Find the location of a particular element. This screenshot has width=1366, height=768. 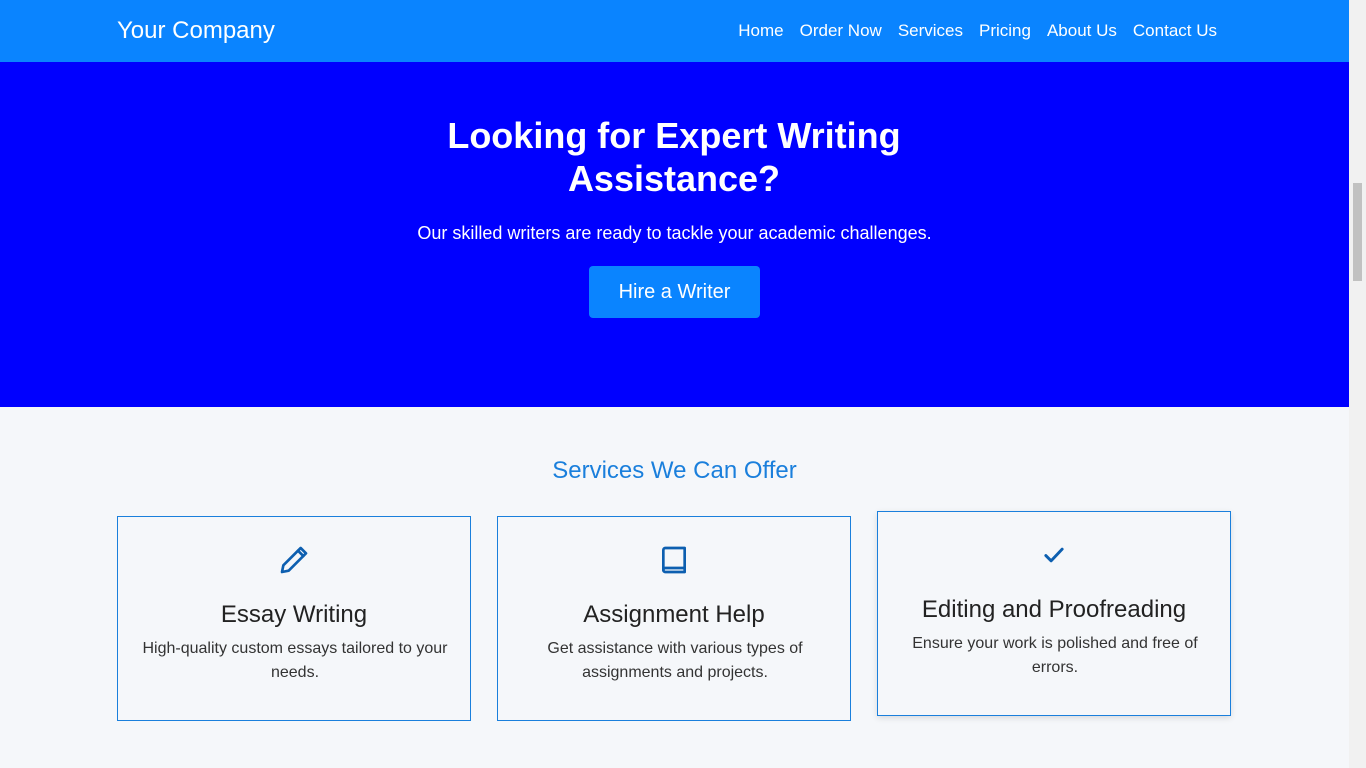

page-scrollbar is located at coordinates (1357, 384).